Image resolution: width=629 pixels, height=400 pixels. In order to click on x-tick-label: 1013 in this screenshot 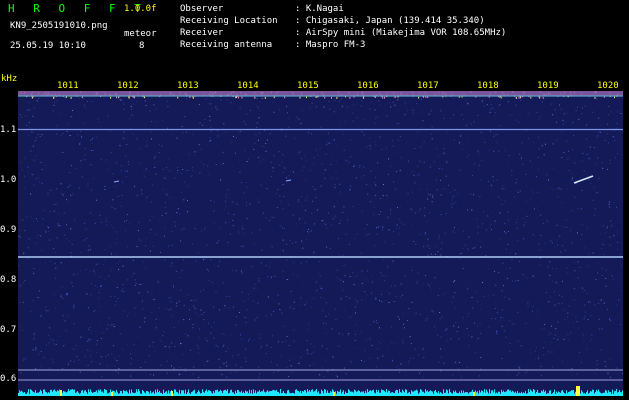, I will do `click(188, 86)`.